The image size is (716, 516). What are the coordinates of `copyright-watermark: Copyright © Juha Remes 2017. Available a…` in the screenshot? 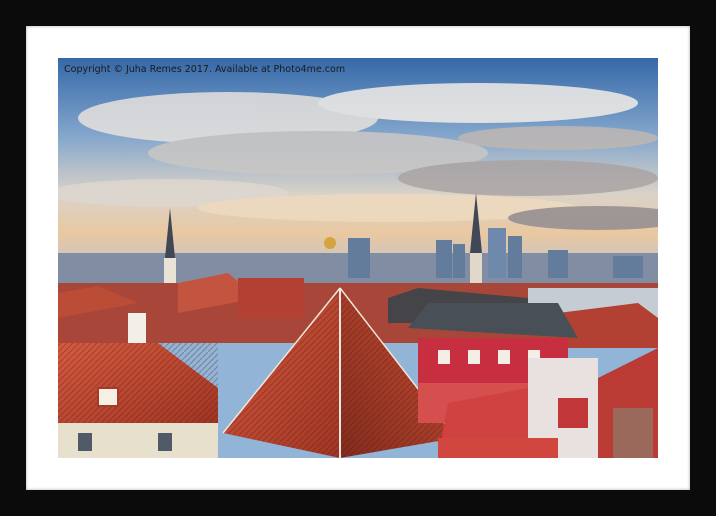 It's located at (205, 69).